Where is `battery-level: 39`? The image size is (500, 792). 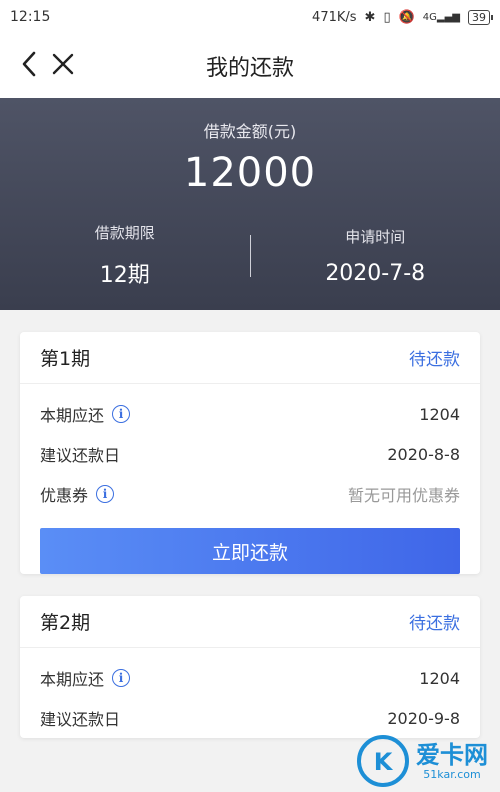 battery-level: 39 is located at coordinates (479, 17).